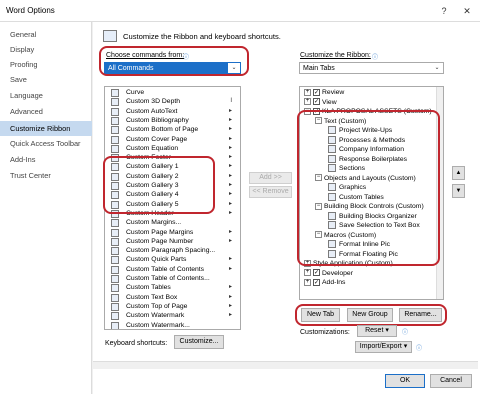  What do you see at coordinates (320, 315) in the screenshot?
I see `new-tab-button: New Tab` at bounding box center [320, 315].